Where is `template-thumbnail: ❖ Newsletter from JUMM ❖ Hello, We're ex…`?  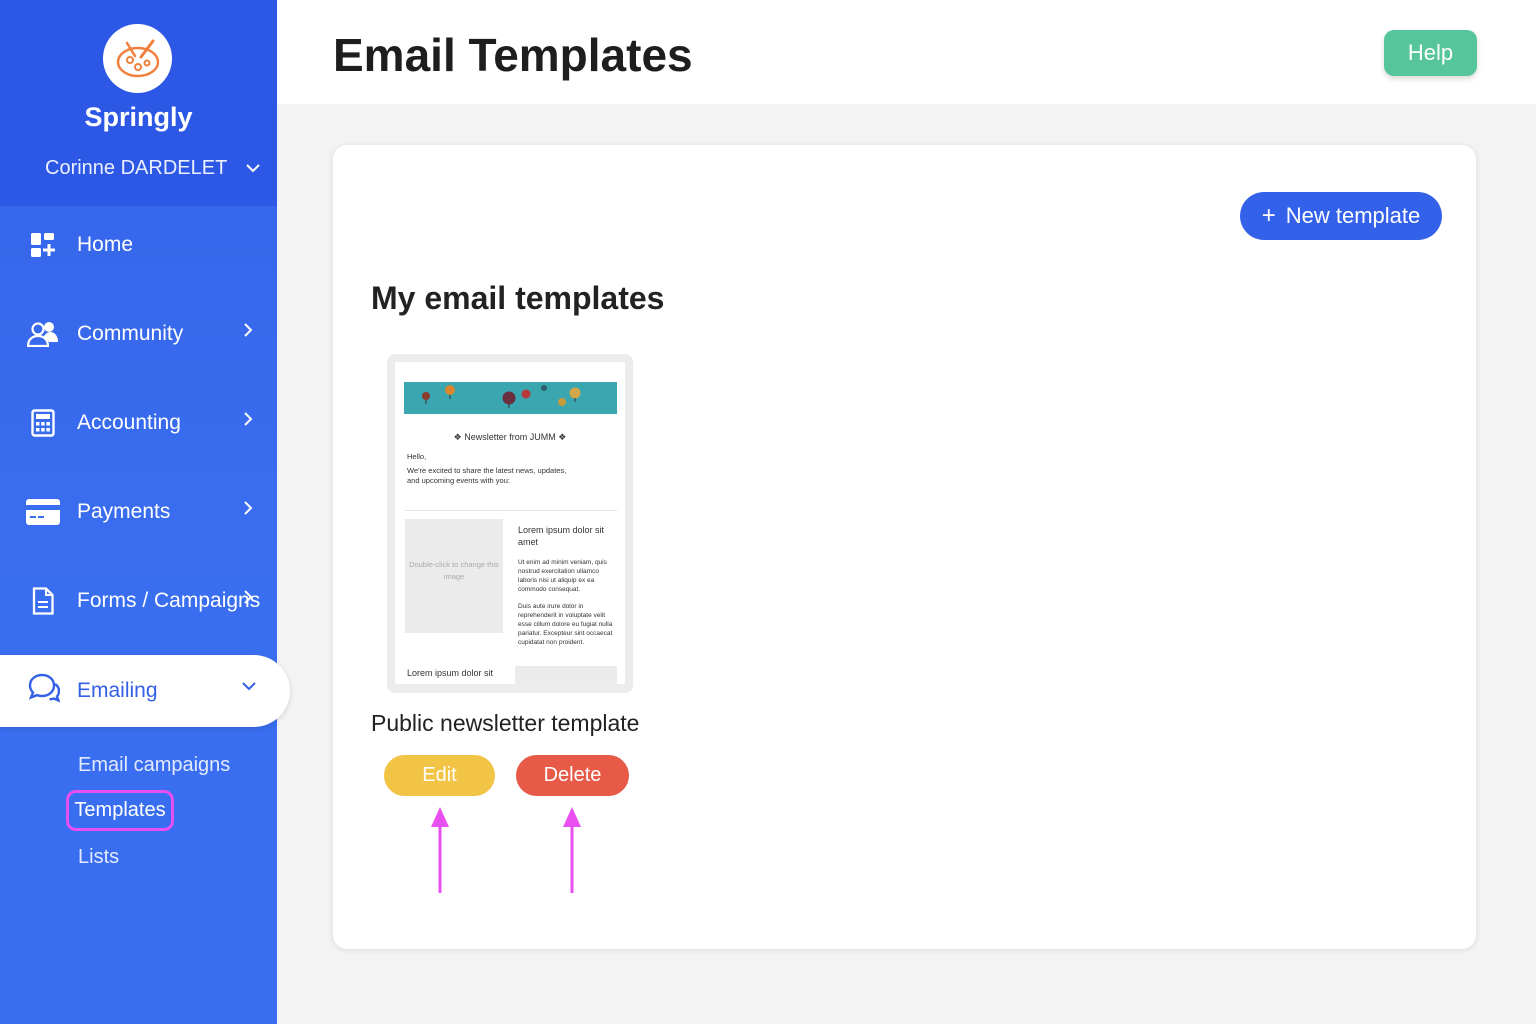 template-thumbnail: ❖ Newsletter from JUMM ❖ Hello, We're ex… is located at coordinates (510, 523).